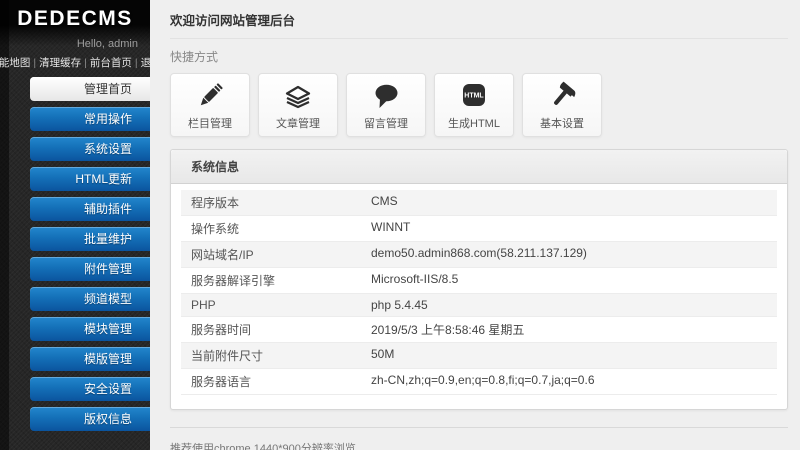 The image size is (800, 450). I want to click on quick-action-label: 栏目管理, so click(210, 124).